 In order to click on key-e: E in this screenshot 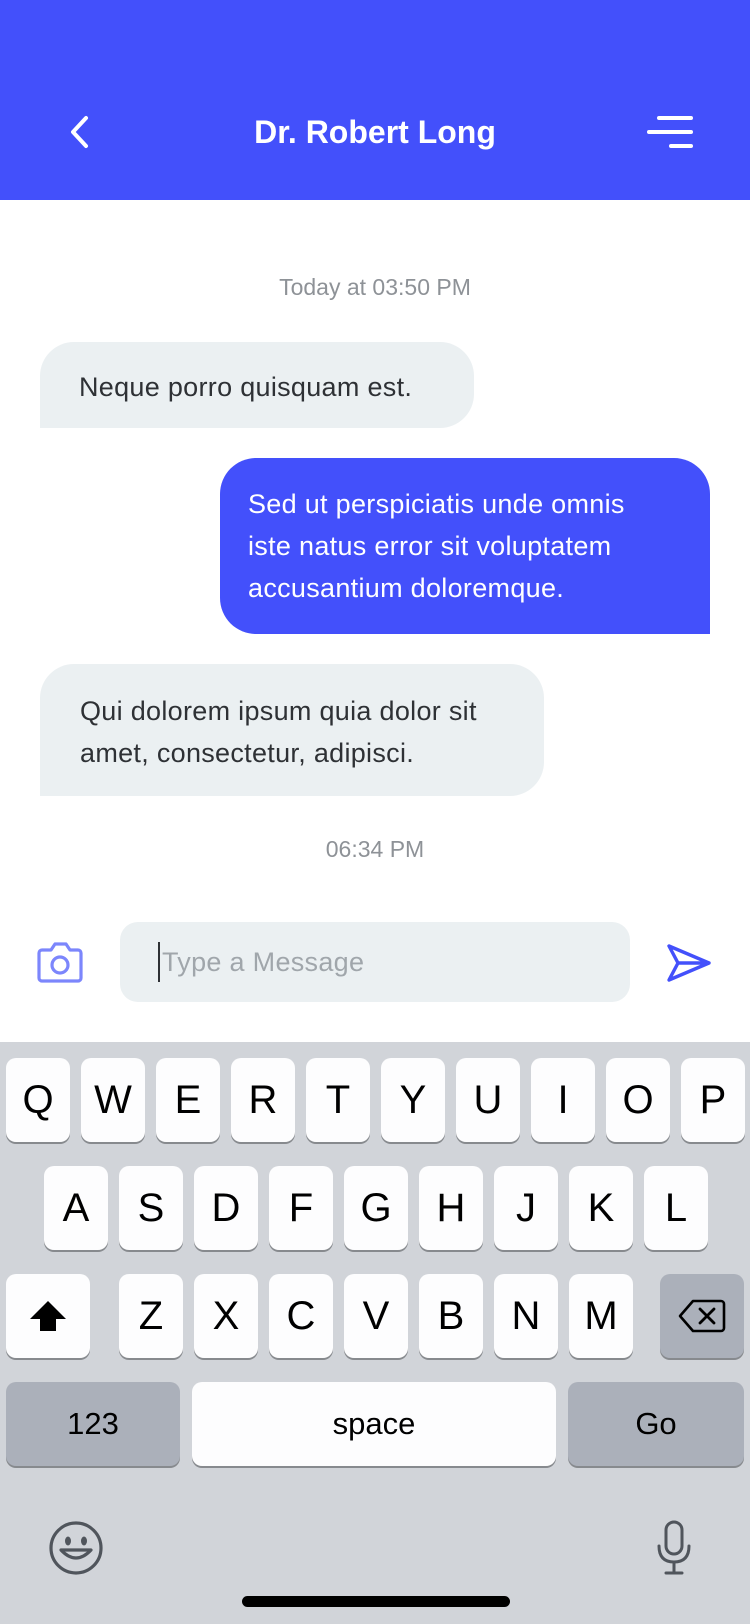, I will do `click(188, 1100)`.